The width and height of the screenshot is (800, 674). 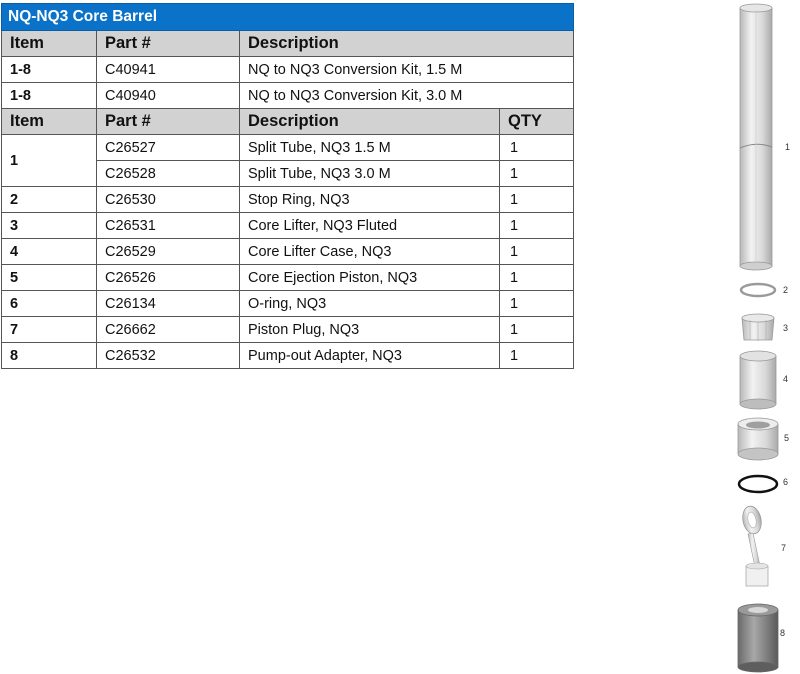 What do you see at coordinates (49, 277) in the screenshot?
I see `part-item: 5` at bounding box center [49, 277].